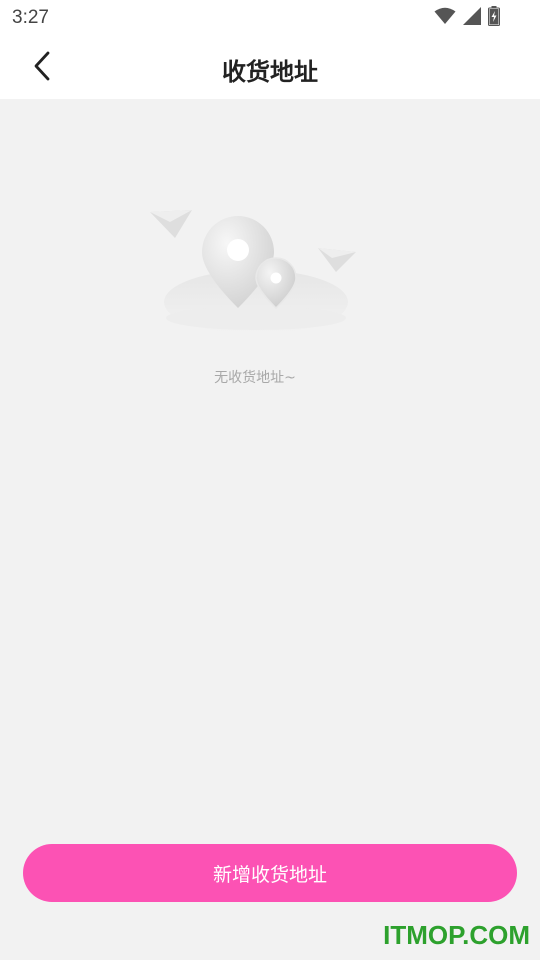  I want to click on add-address-button: 新增收货地址, so click(270, 873).